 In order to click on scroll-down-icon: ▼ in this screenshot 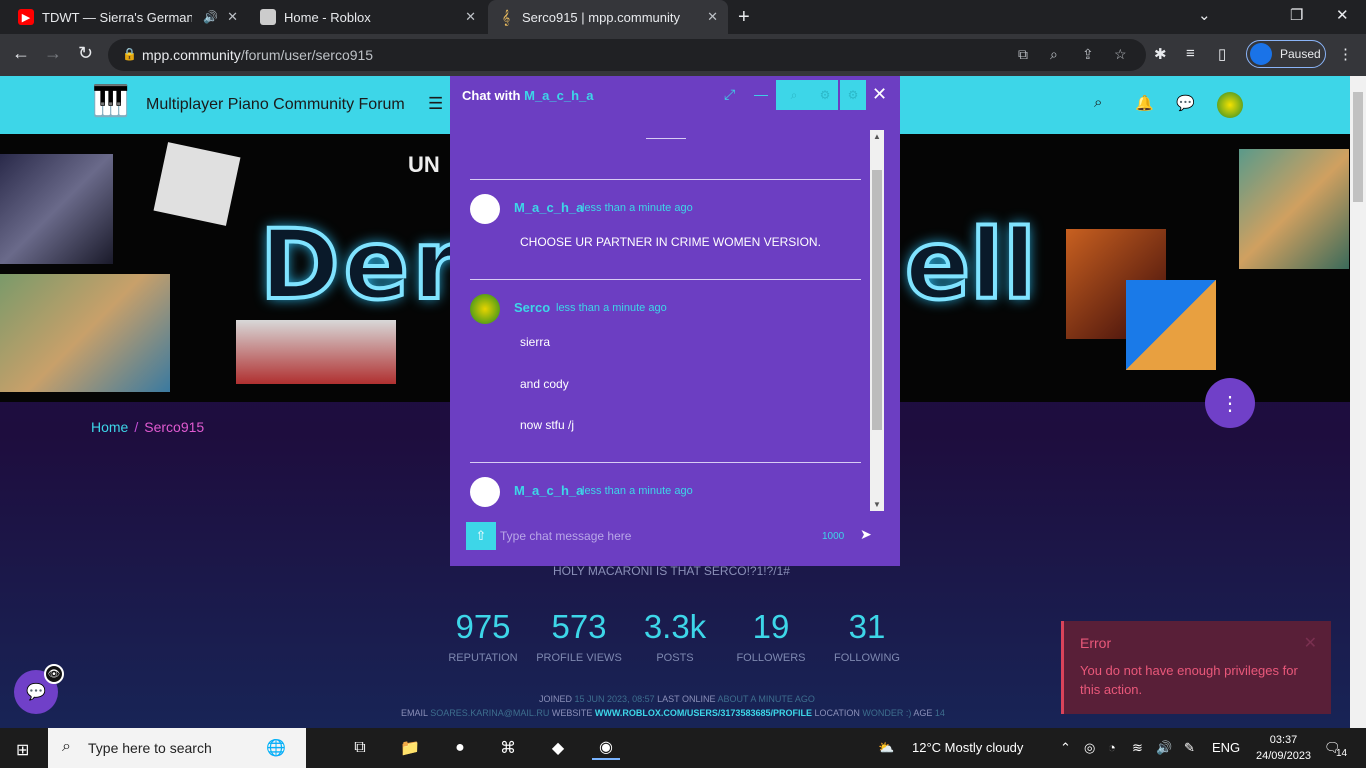, I will do `click(877, 504)`.